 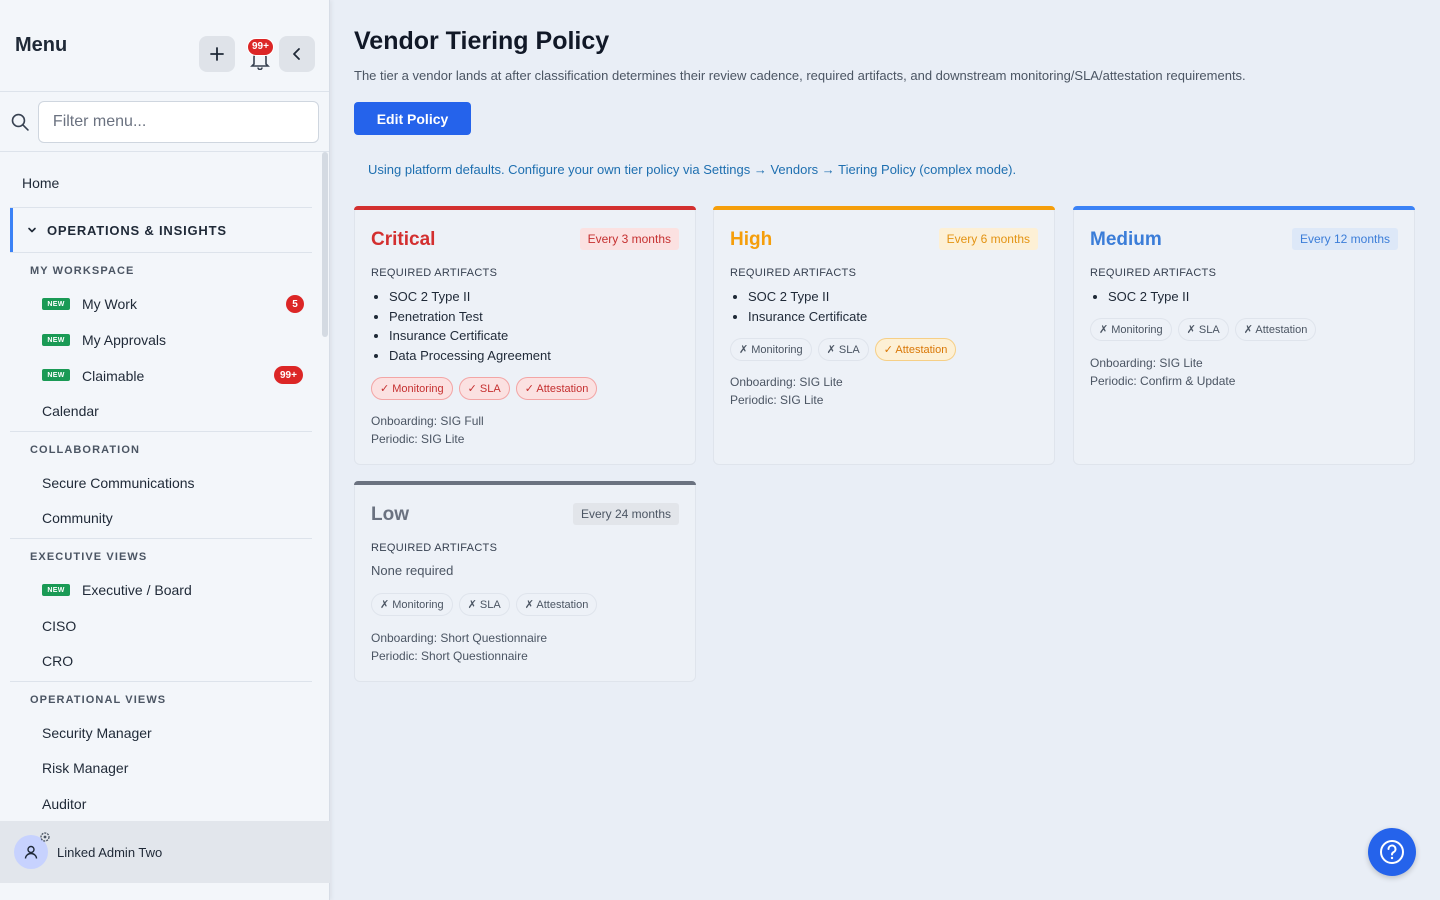 I want to click on menu-item-calendar: Calendar, so click(x=70, y=411).